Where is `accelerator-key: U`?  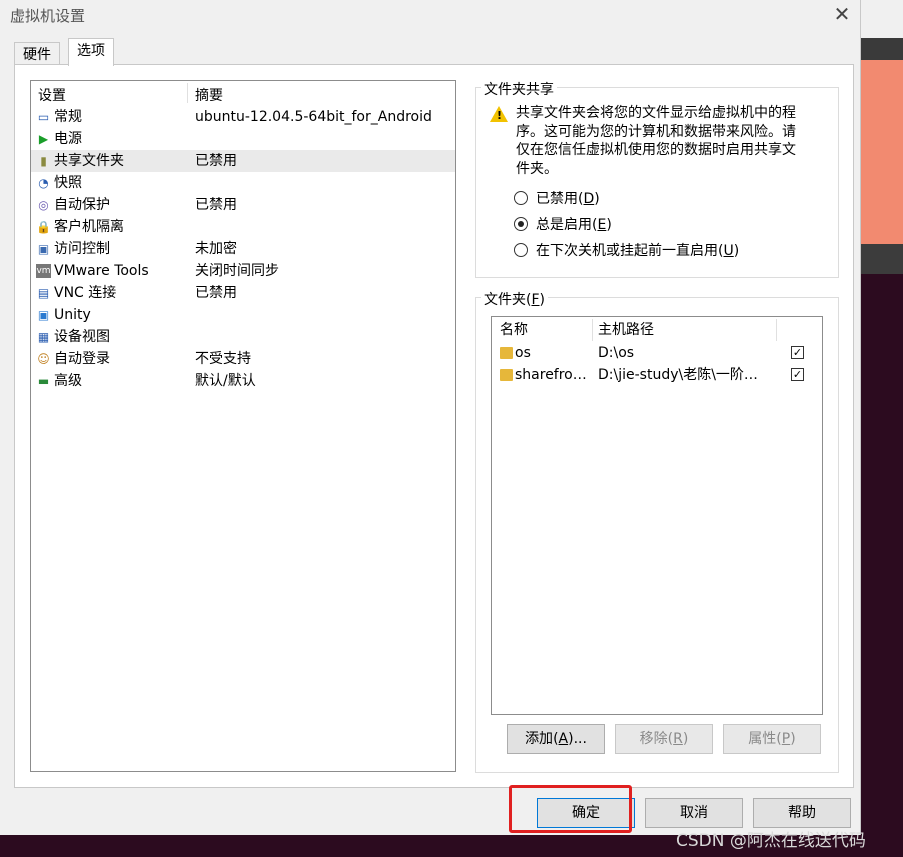 accelerator-key: U is located at coordinates (728, 251).